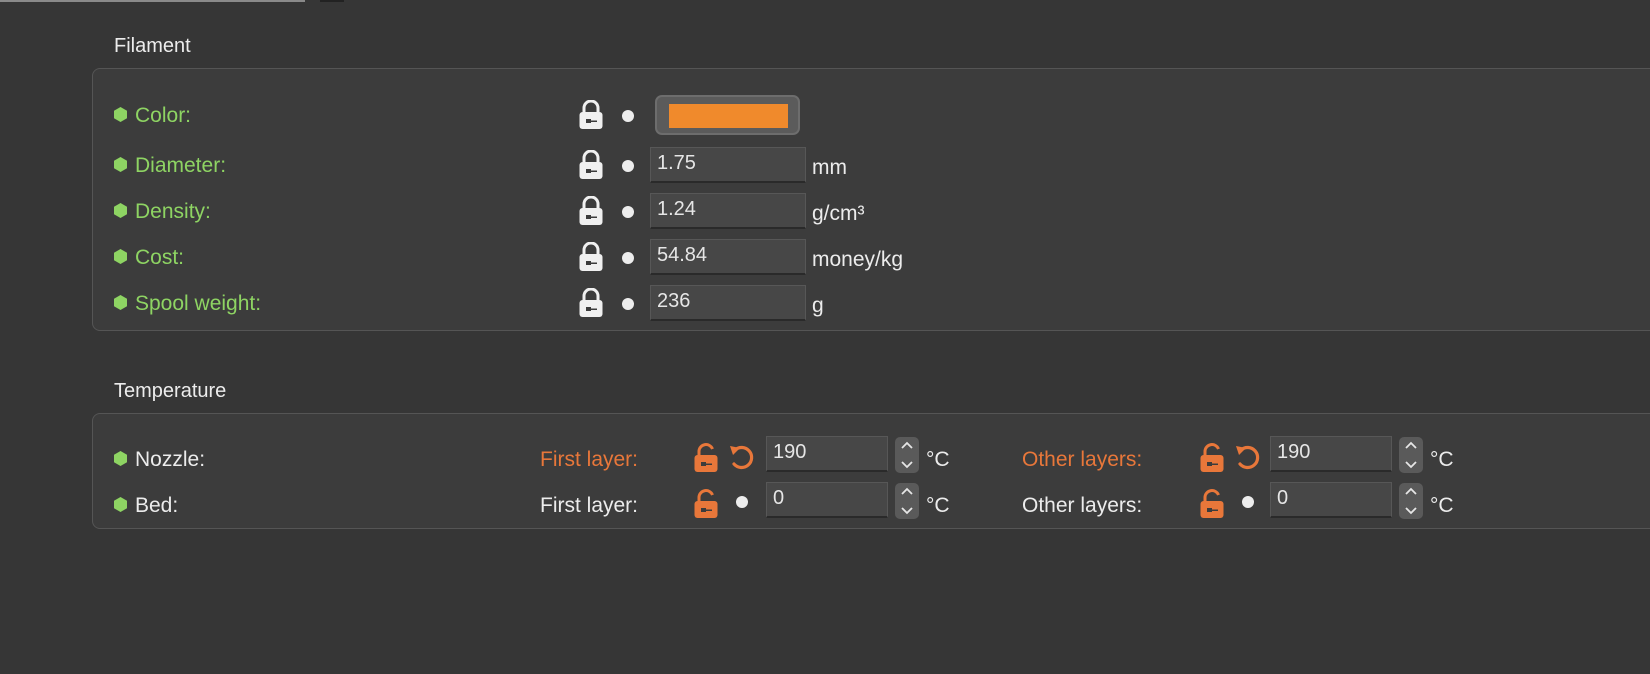 The width and height of the screenshot is (1650, 674). Describe the element at coordinates (152, 46) in the screenshot. I see `filament-section-title: Filament` at that location.